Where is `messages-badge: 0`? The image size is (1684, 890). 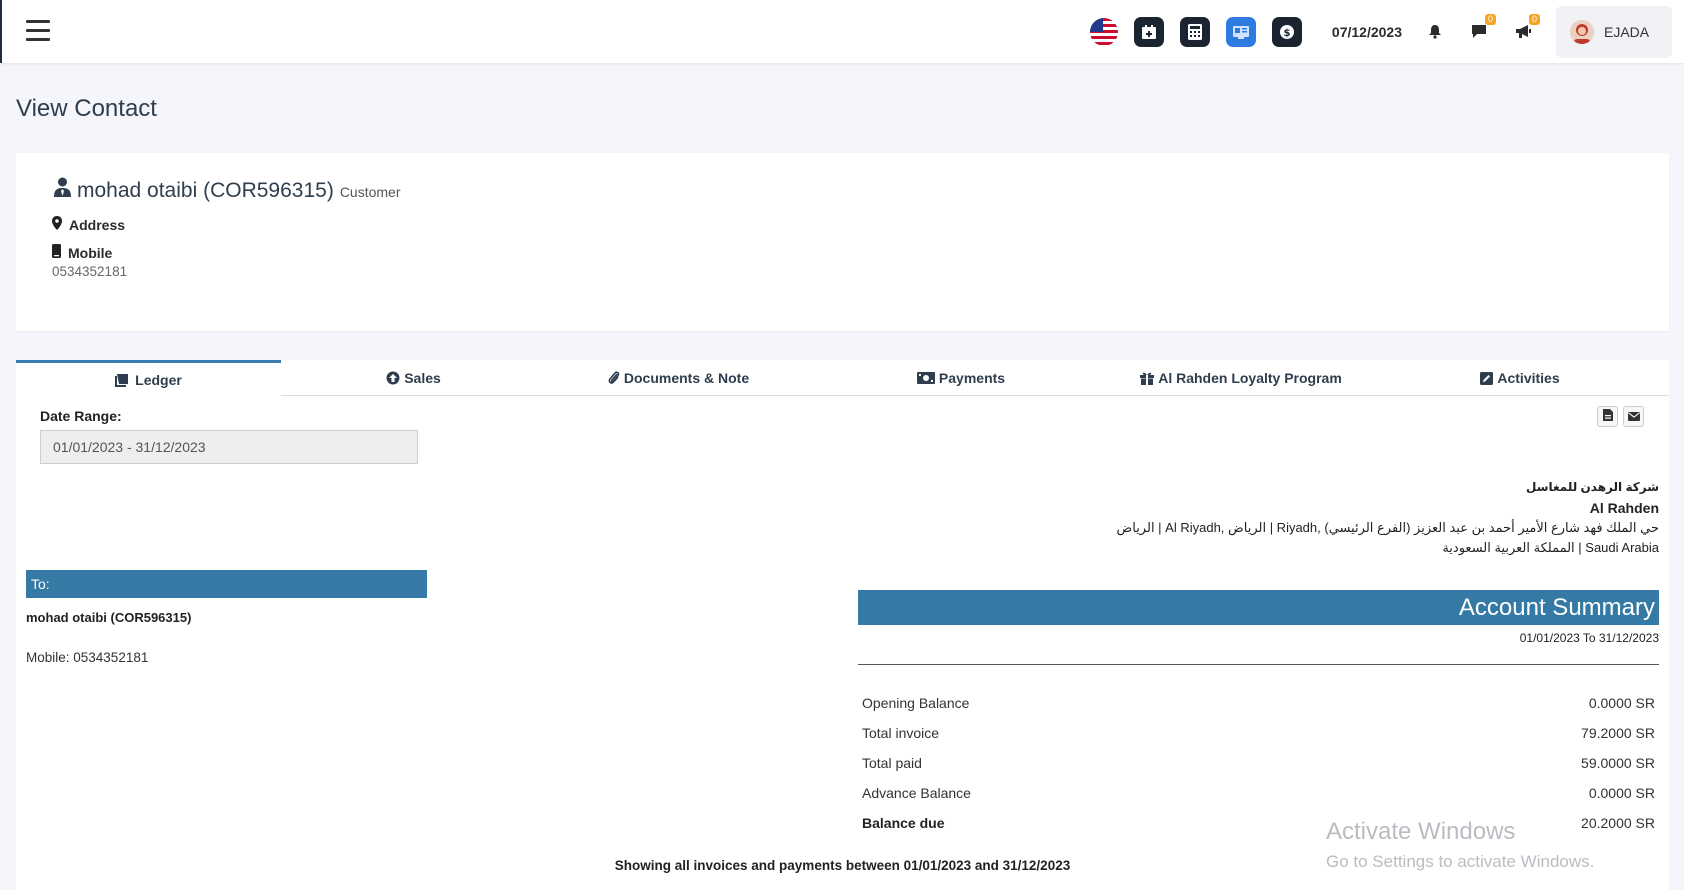 messages-badge: 0 is located at coordinates (1490, 19).